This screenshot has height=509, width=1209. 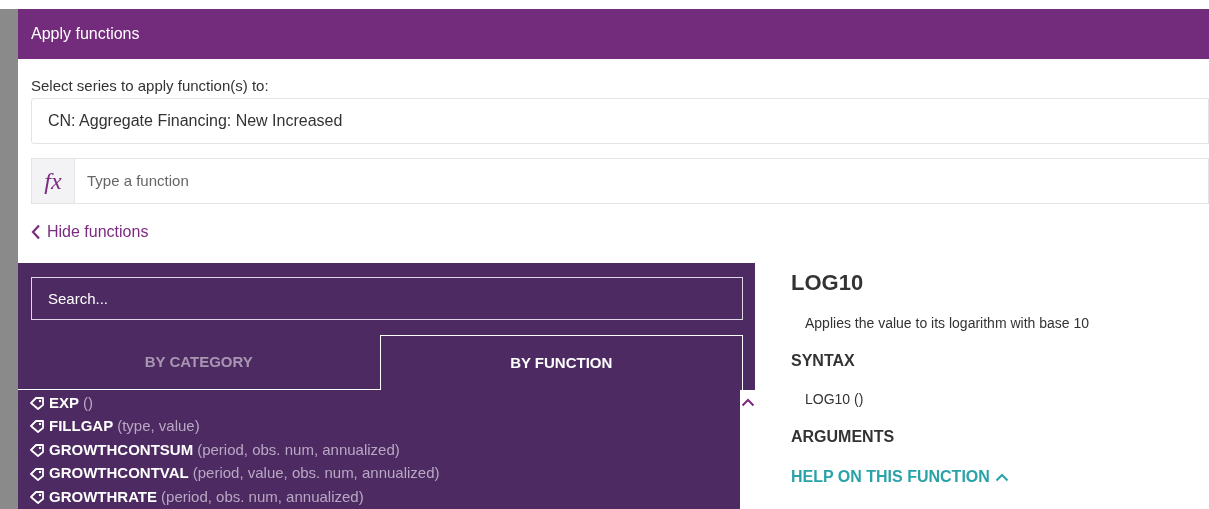 What do you see at coordinates (90, 232) in the screenshot?
I see `hide-functions-link: Hide functions` at bounding box center [90, 232].